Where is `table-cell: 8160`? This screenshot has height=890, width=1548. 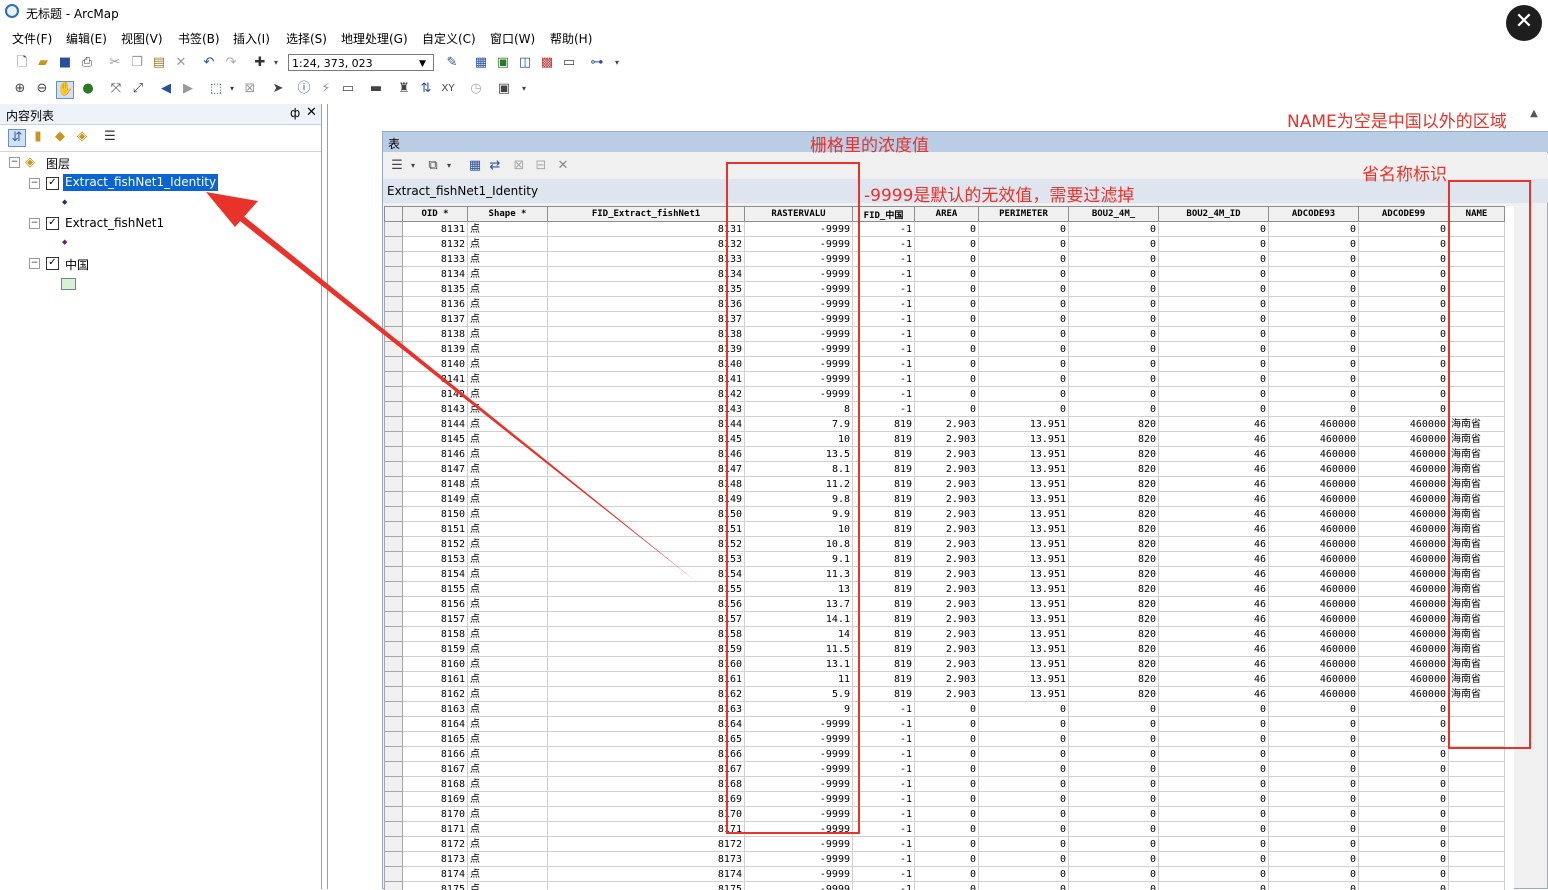
table-cell: 8160 is located at coordinates (435, 664).